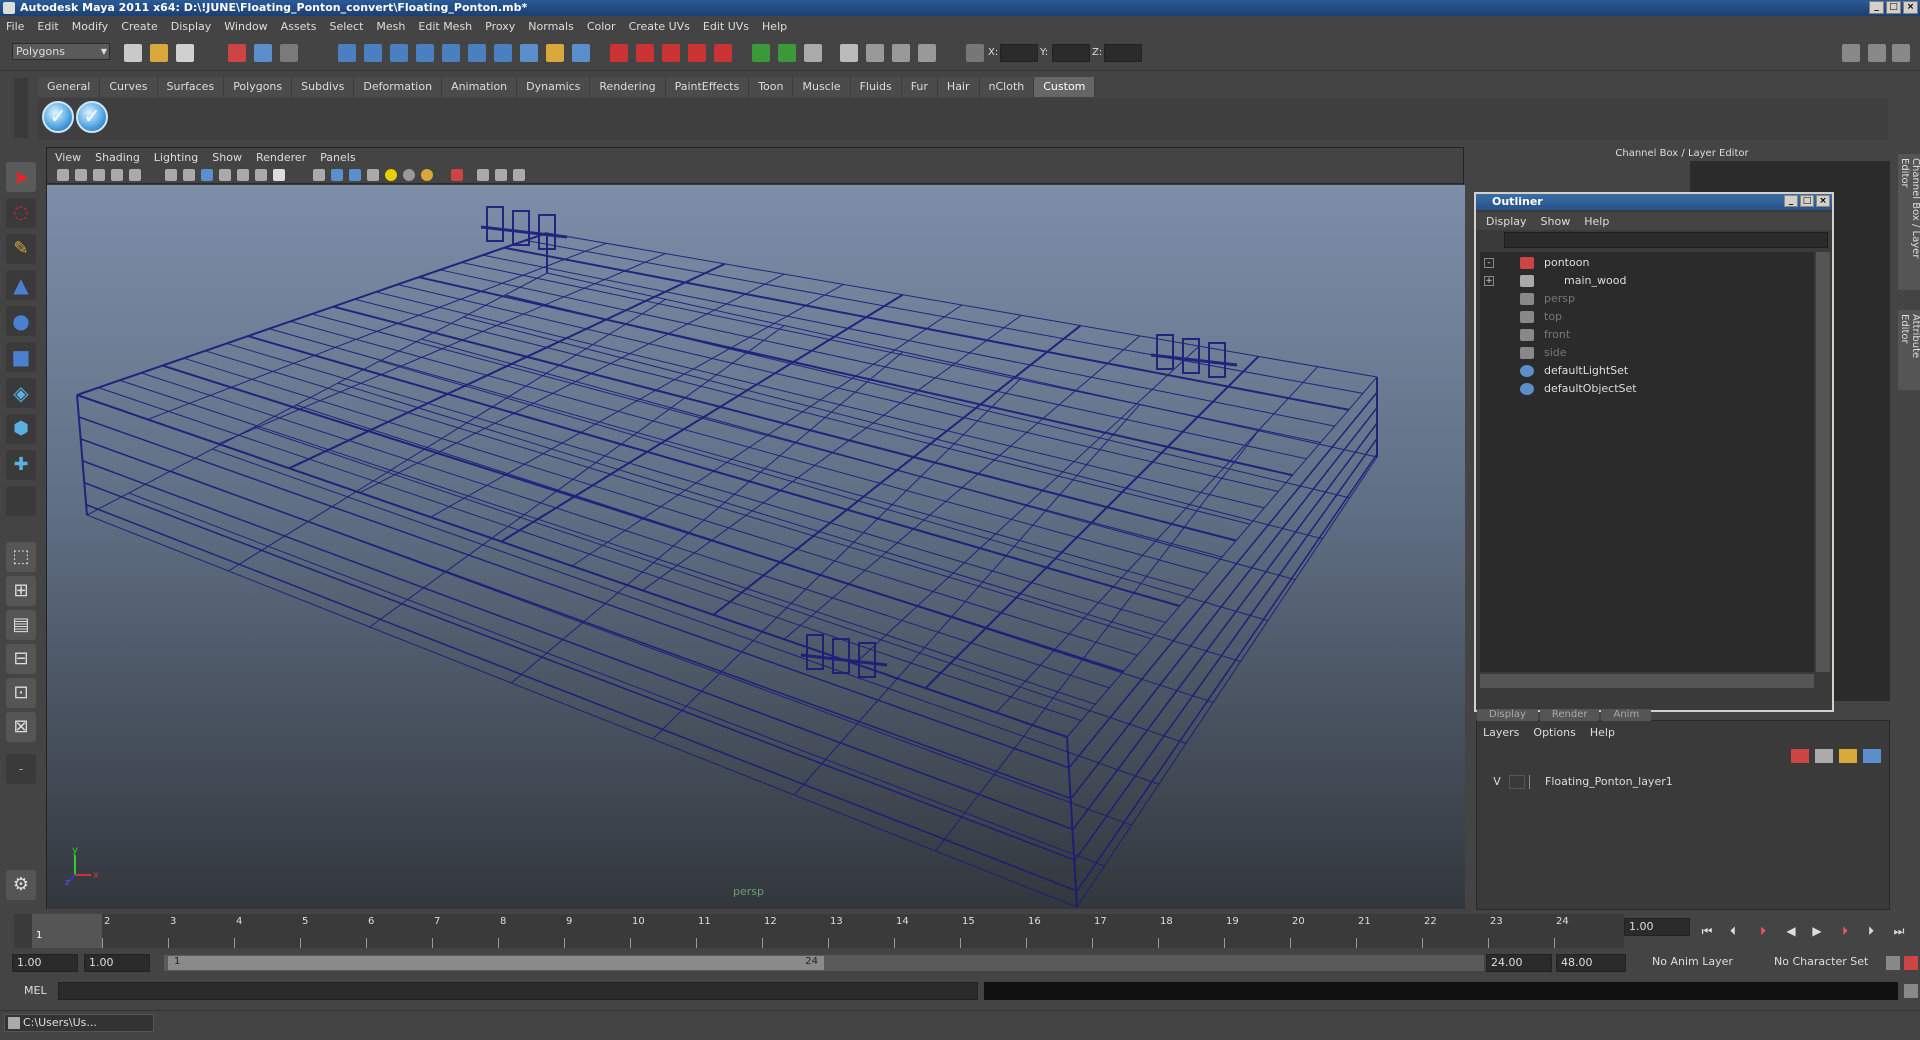 Image resolution: width=1920 pixels, height=1040 pixels. Describe the element at coordinates (1807, 201) in the screenshot. I see `outliner-maximize-button: □` at that location.